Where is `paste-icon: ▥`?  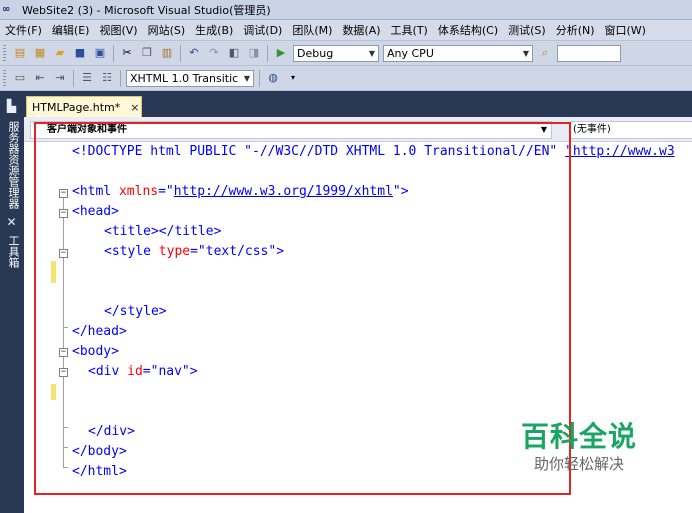 paste-icon: ▥ is located at coordinates (167, 53).